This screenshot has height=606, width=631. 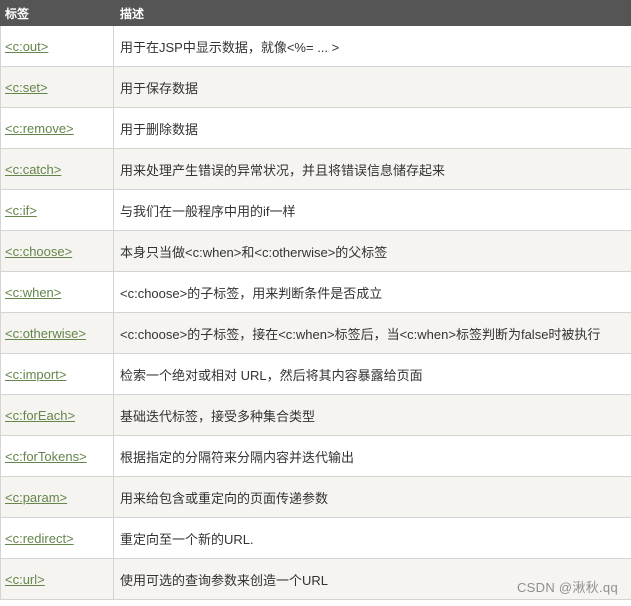 I want to click on tag-cell: <c:forEach>, so click(x=57, y=415).